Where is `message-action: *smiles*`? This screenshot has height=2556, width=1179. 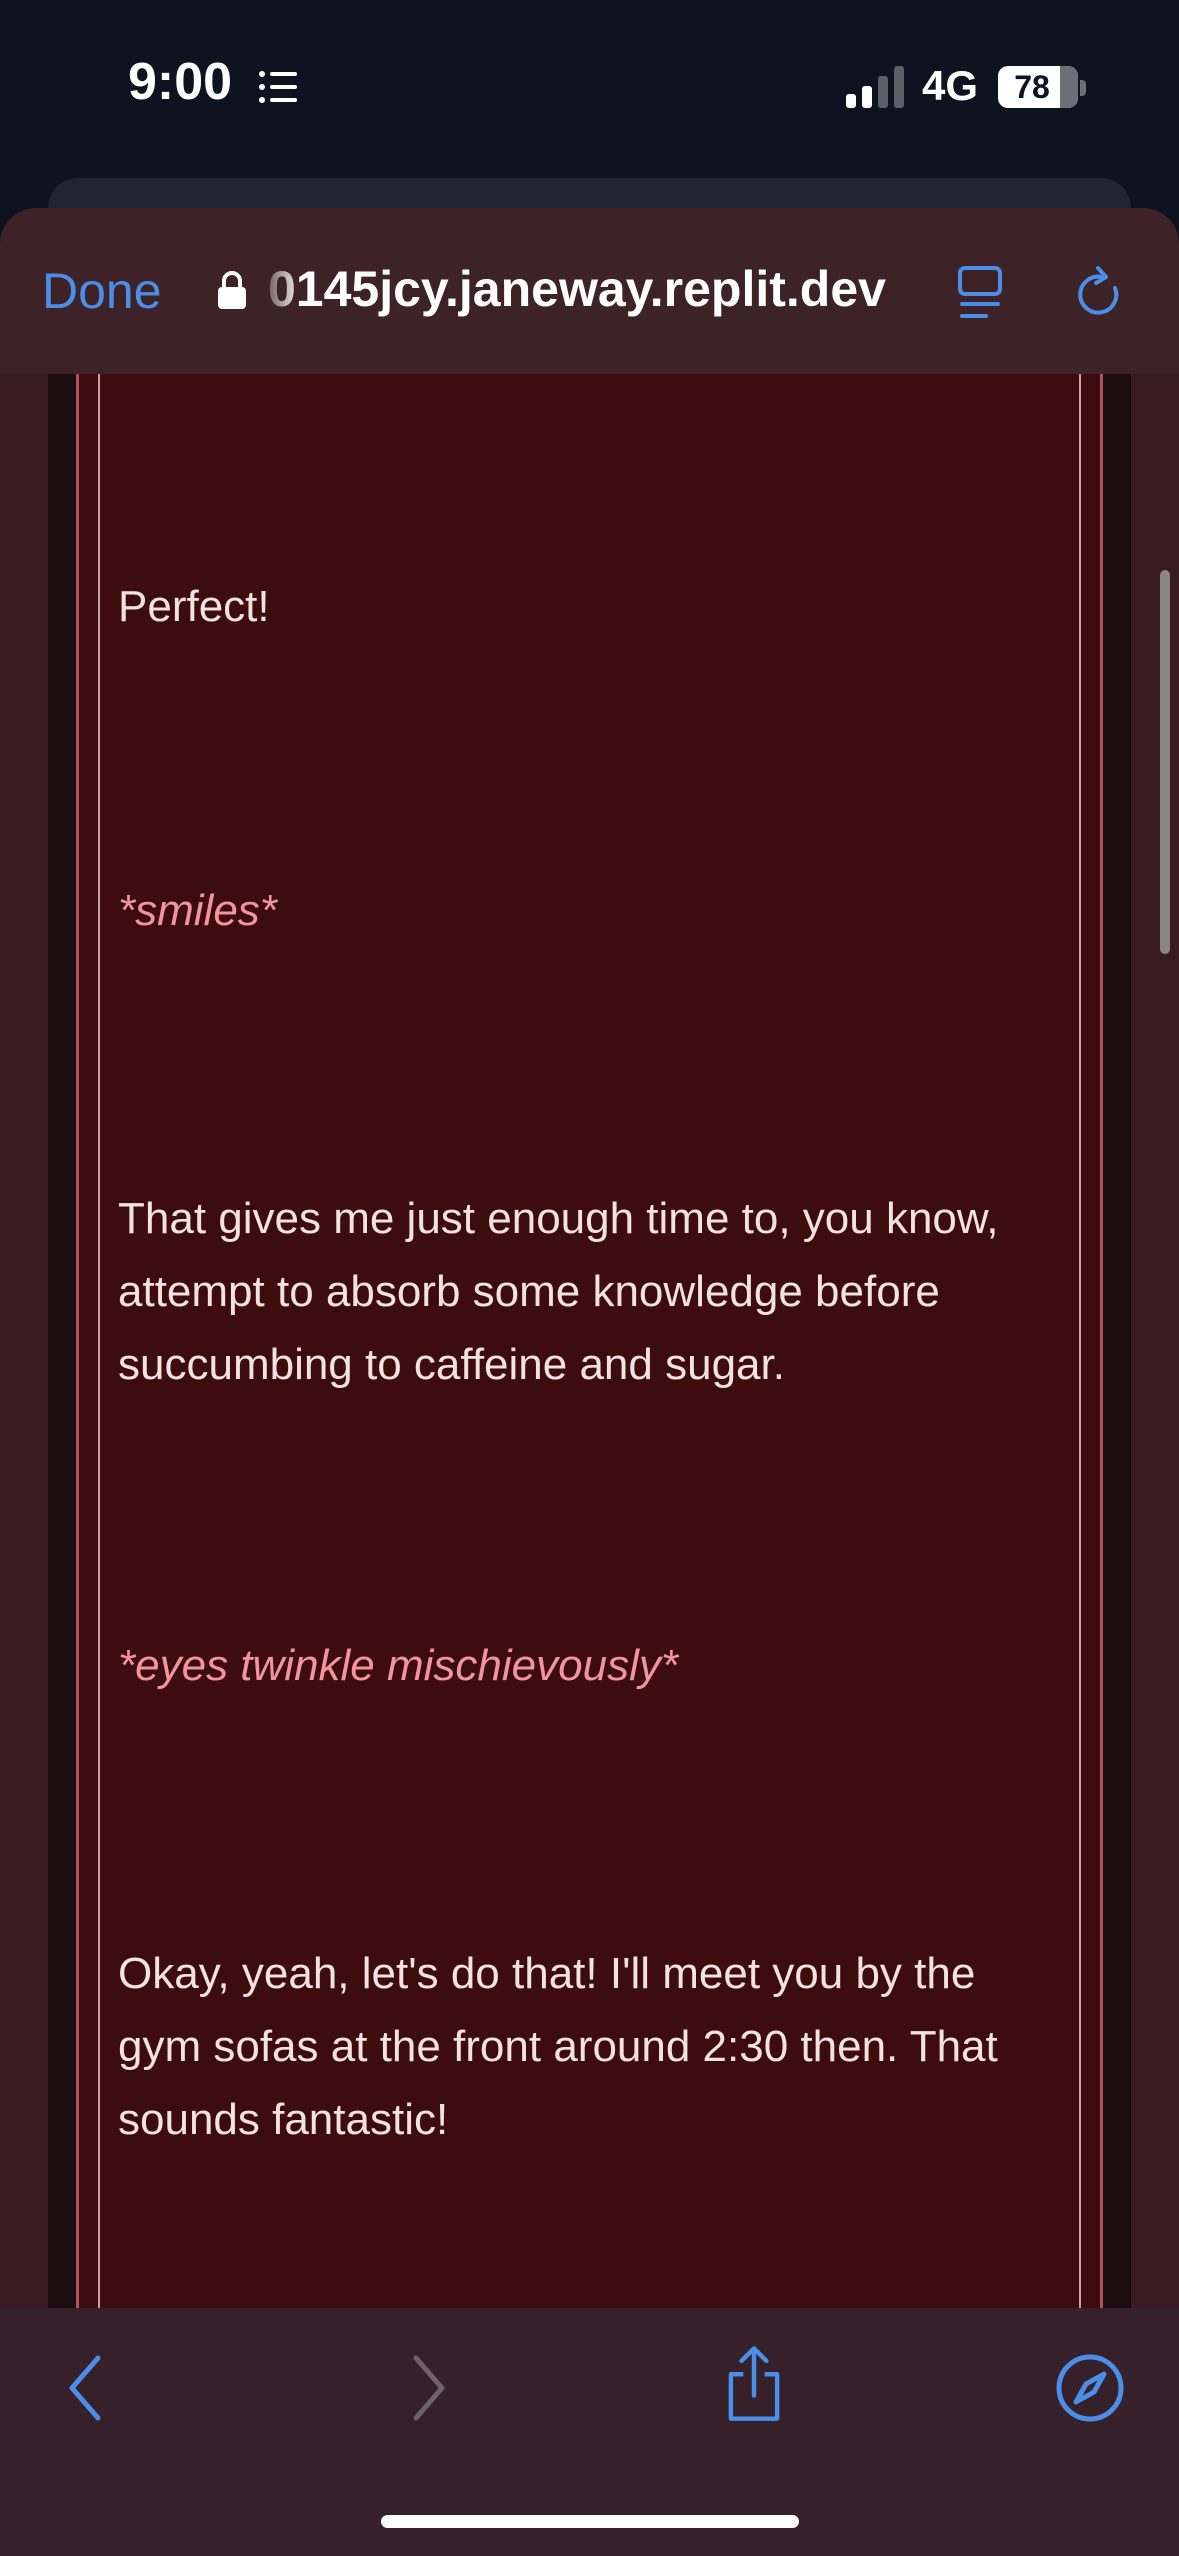 message-action: *smiles* is located at coordinates (197, 910).